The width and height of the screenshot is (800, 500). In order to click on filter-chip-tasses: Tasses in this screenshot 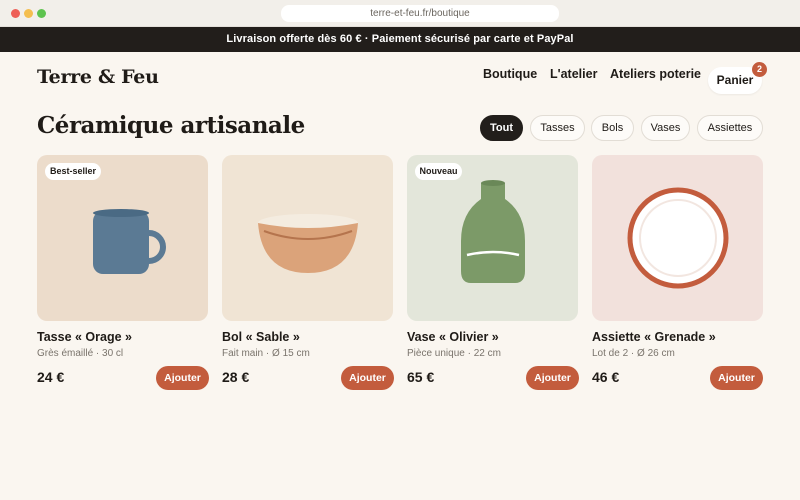, I will do `click(557, 128)`.